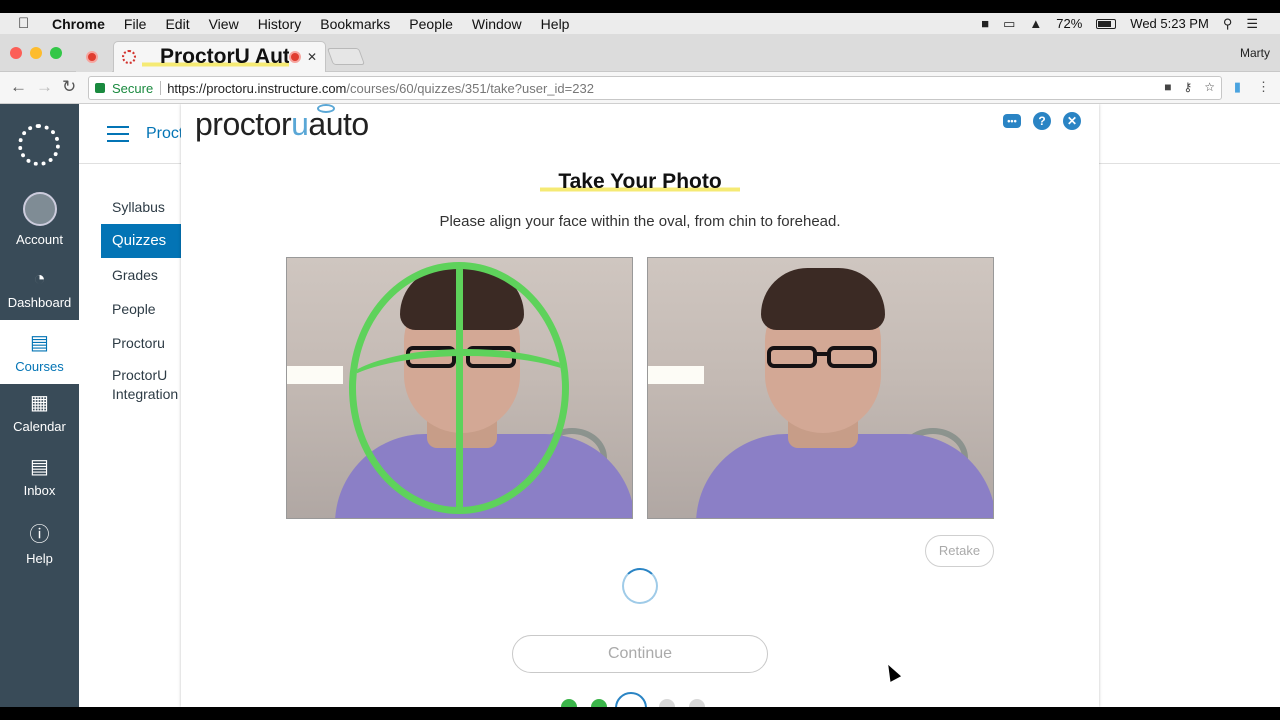  Describe the element at coordinates (39, 343) in the screenshot. I see `courses-icon: ▤` at that location.